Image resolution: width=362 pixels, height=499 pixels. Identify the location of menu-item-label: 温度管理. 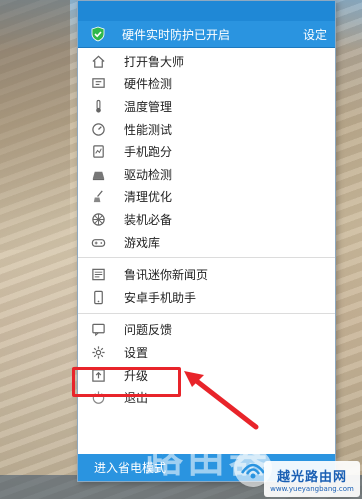
(148, 106).